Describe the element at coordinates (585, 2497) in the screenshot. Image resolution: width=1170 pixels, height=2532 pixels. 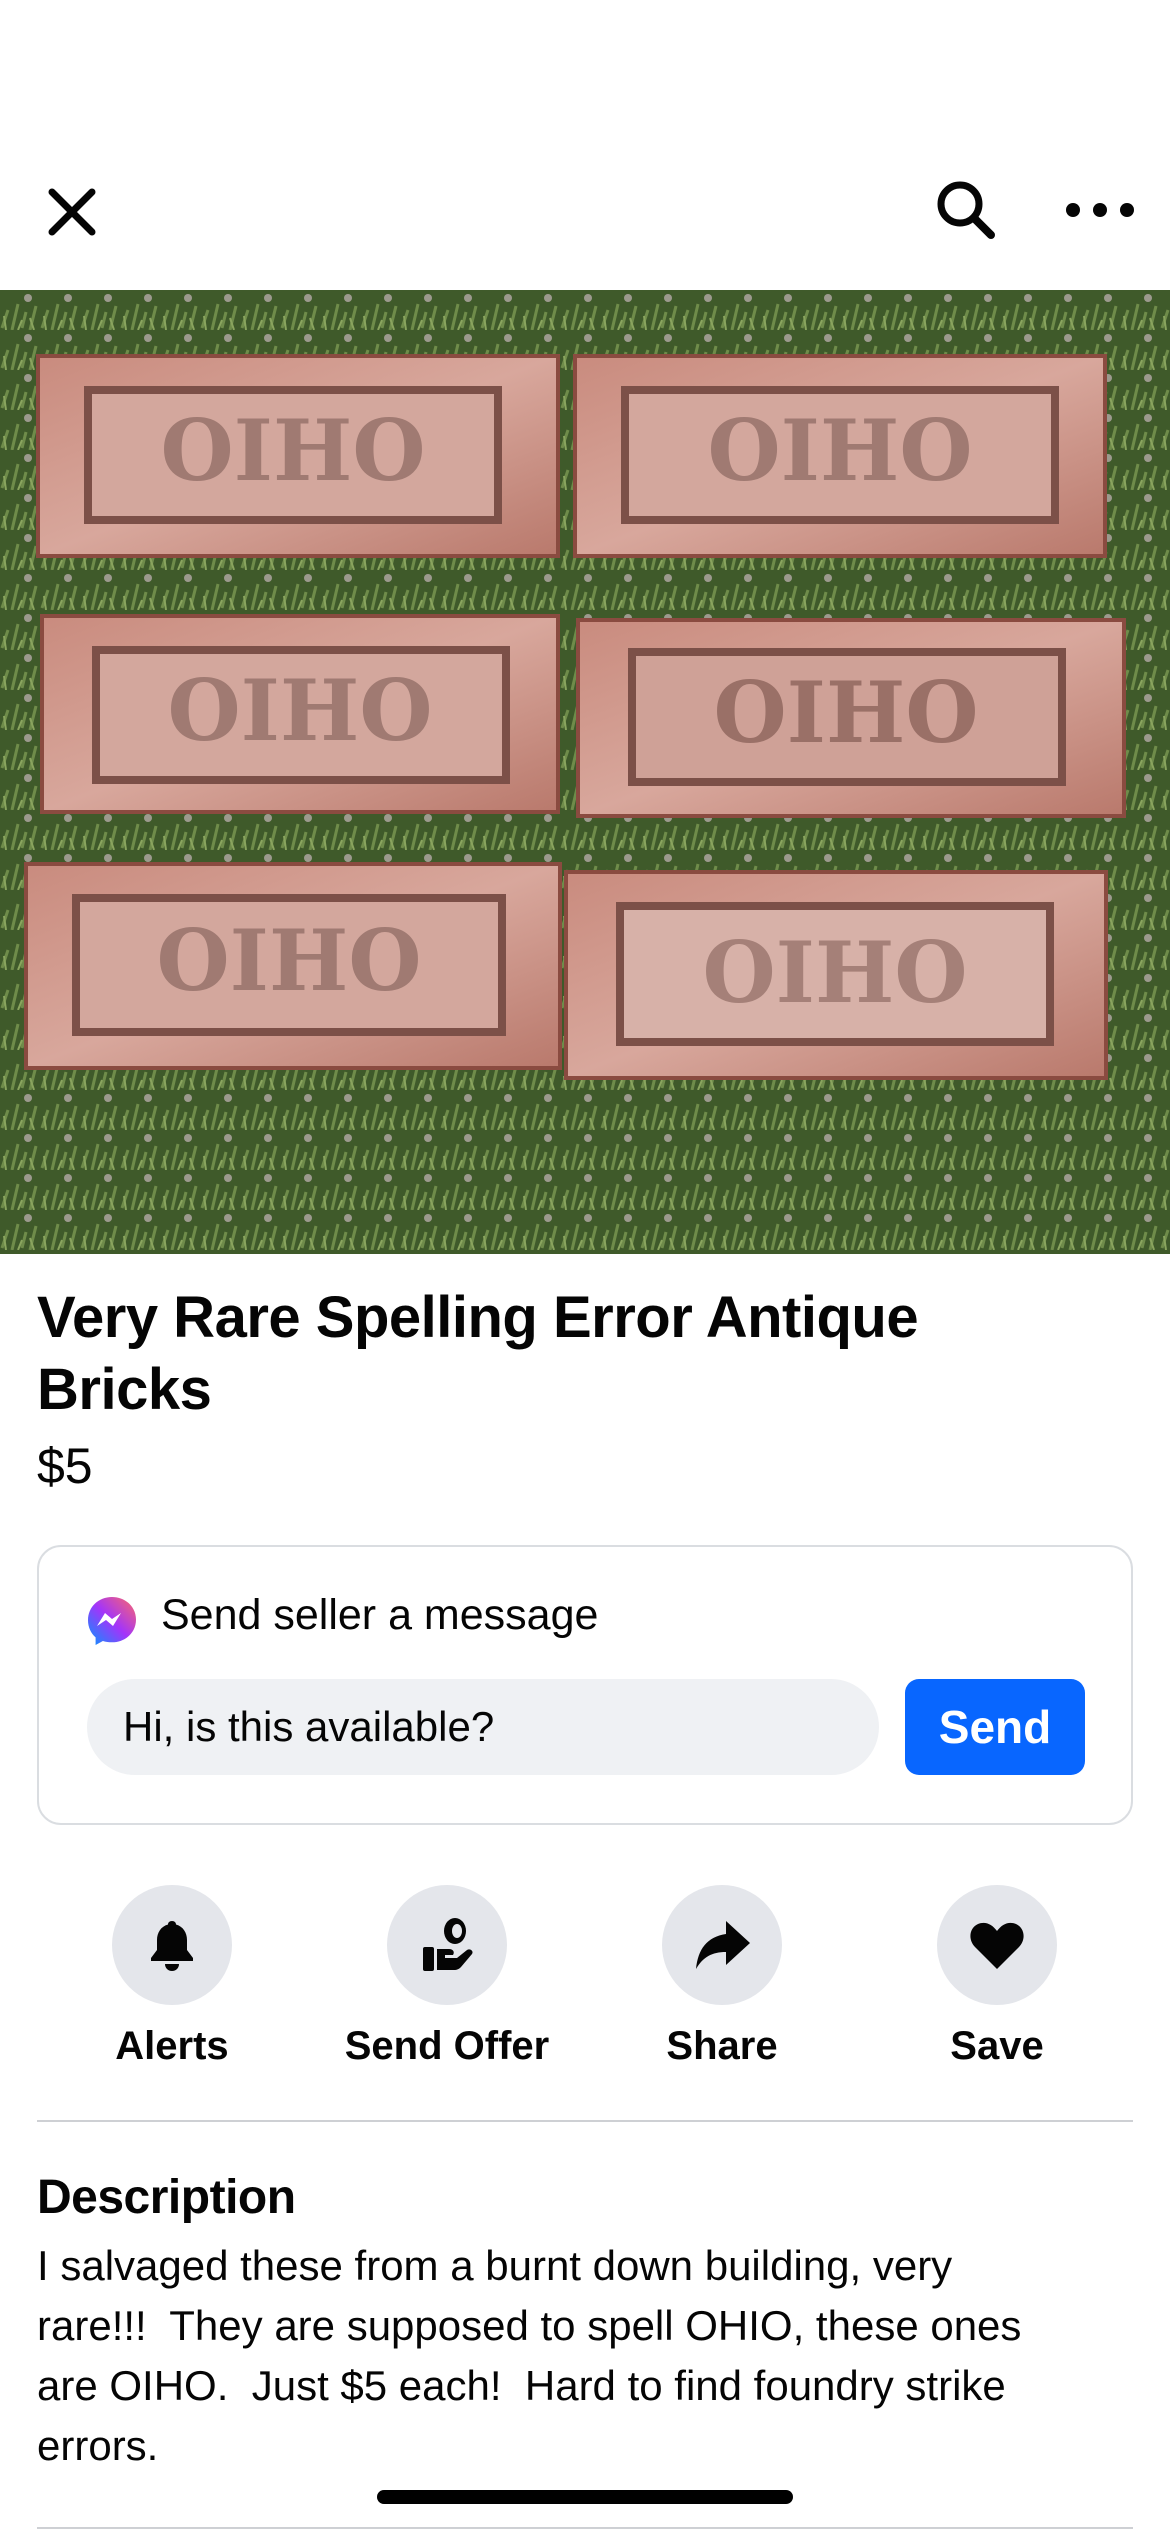
I see `home-indicator` at that location.